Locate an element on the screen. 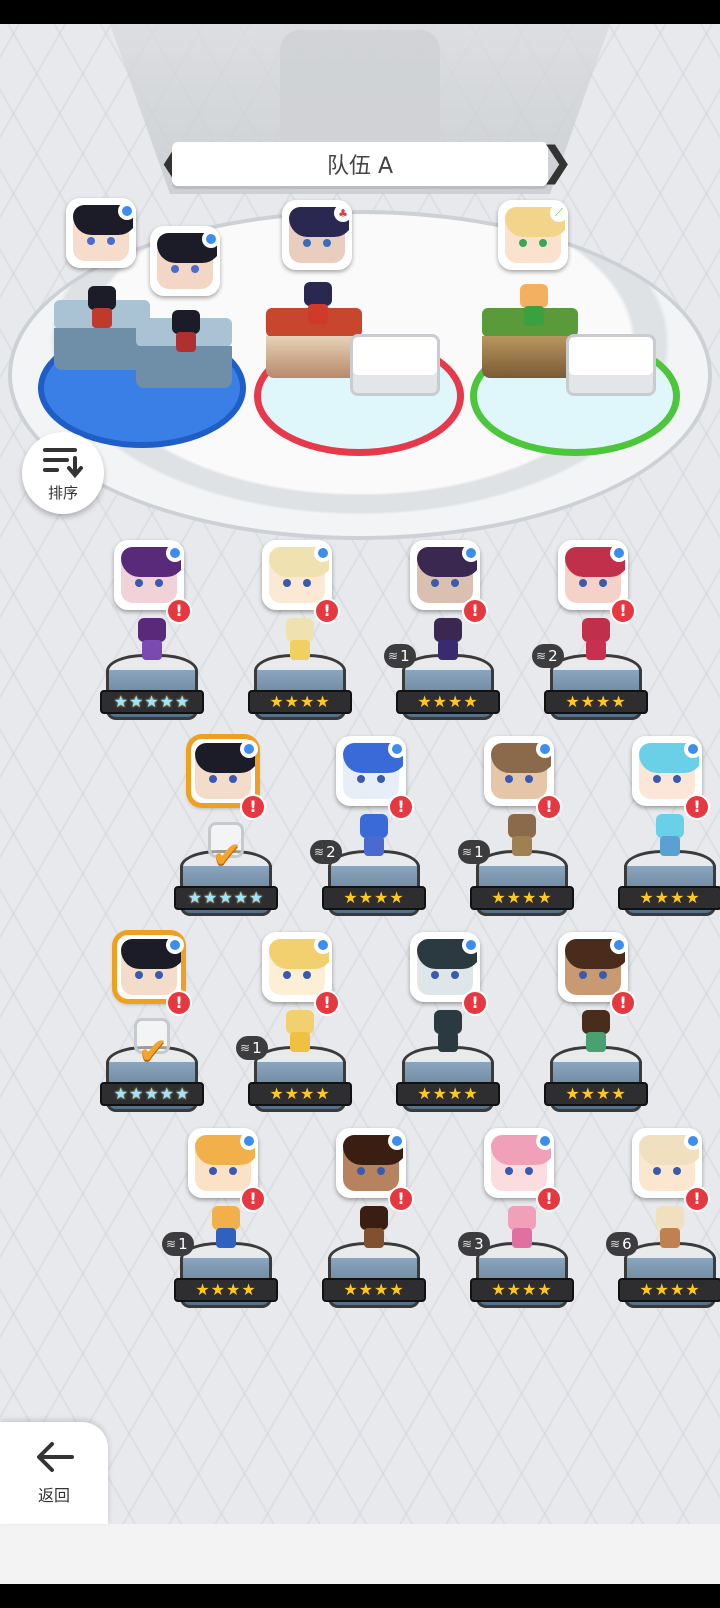 This screenshot has height=1608, width=720. element-fire-icon: ♣ is located at coordinates (343, 213).